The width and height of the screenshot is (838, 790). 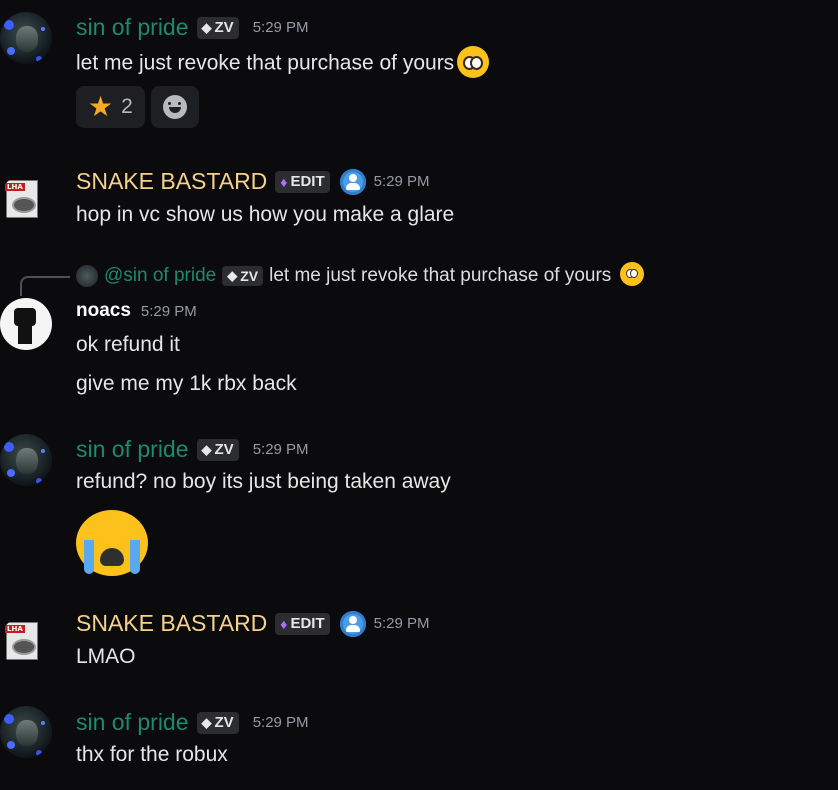 I want to click on message-text: give me my 1k rbx back, so click(x=186, y=383).